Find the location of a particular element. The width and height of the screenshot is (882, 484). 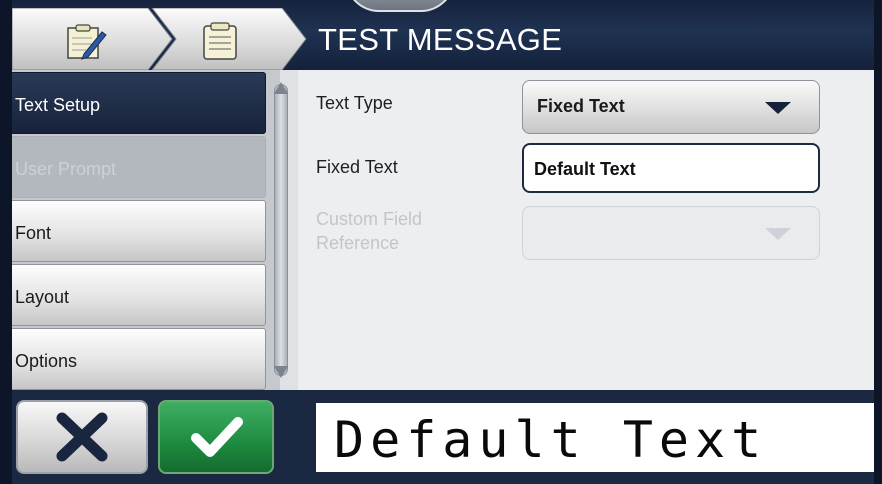

sidebar-item-options: Options is located at coordinates (133, 359).